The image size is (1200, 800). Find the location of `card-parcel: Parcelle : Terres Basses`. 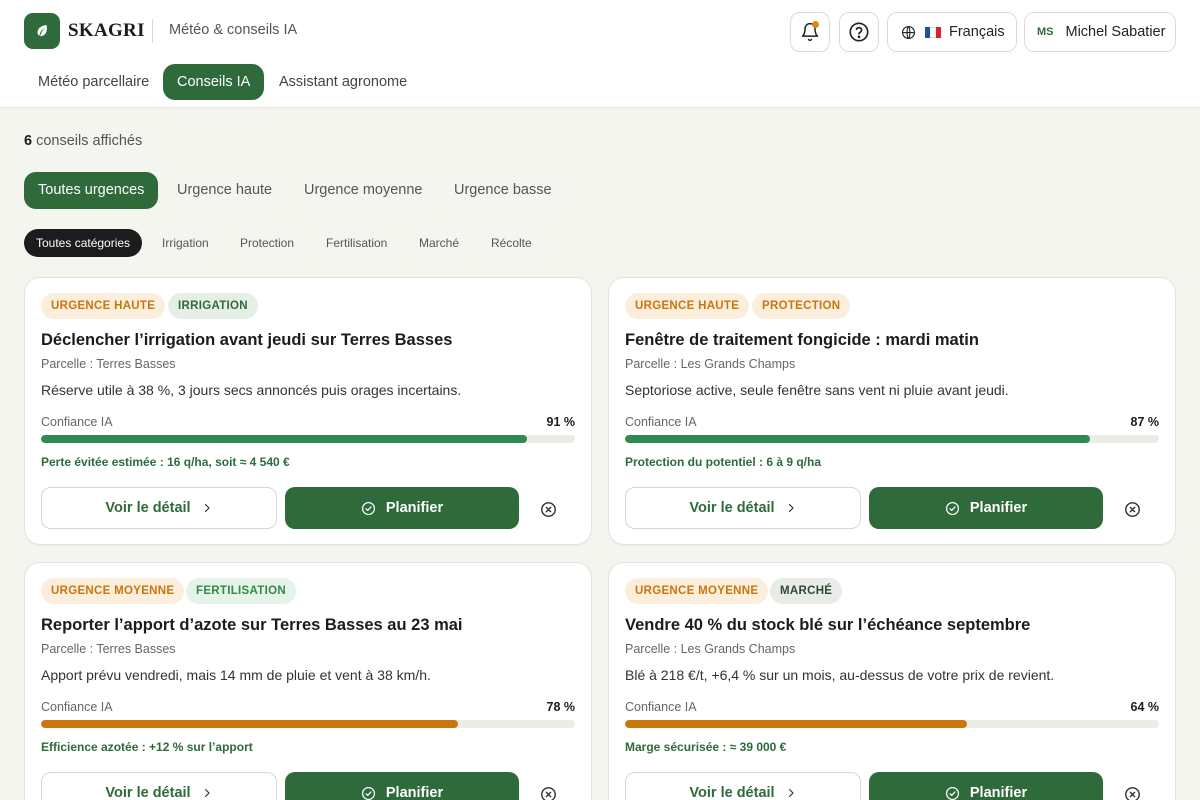

card-parcel: Parcelle : Terres Basses is located at coordinates (108, 364).